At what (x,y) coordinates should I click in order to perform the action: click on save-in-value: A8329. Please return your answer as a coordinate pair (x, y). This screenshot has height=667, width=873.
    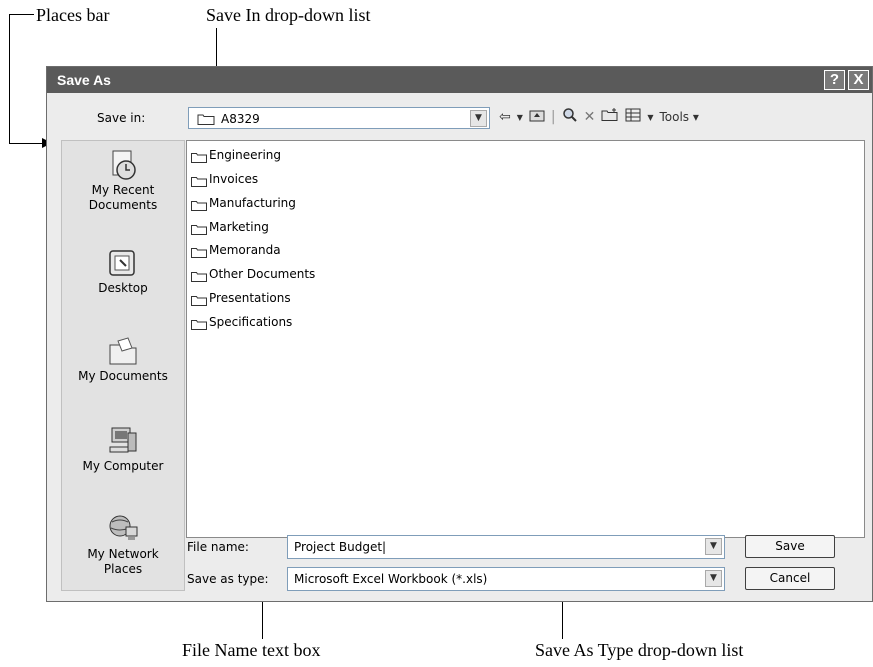
    Looking at the image, I should click on (240, 119).